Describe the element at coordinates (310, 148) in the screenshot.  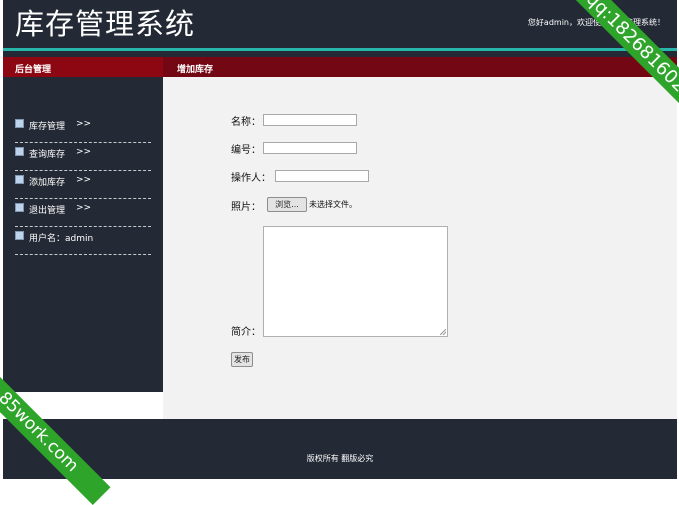
I see `code-input` at that location.